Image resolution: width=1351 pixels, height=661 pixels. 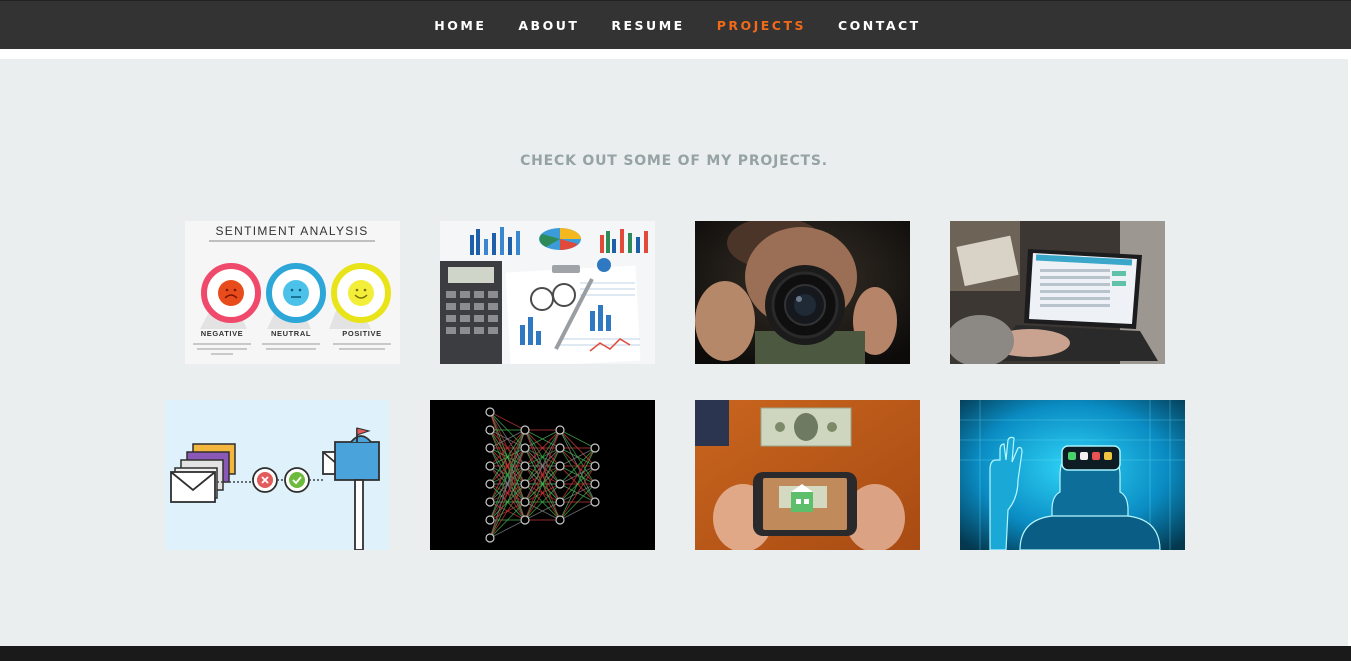 I want to click on project-tile-neural-network, so click(x=542, y=475).